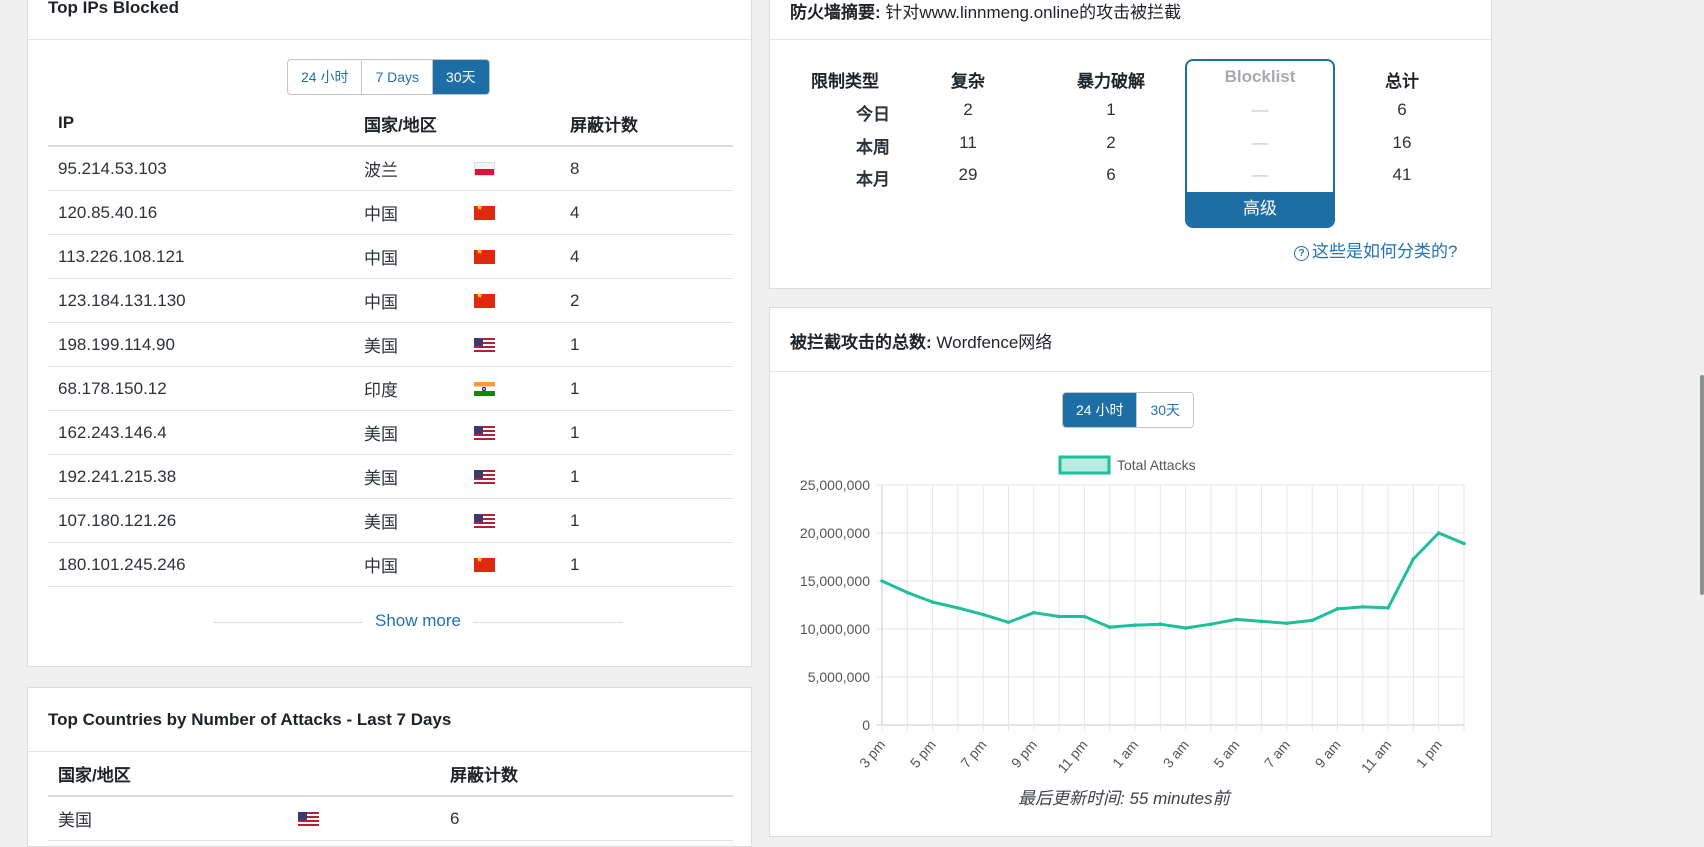  Describe the element at coordinates (201, 432) in the screenshot. I see `ip-address: 162.243.146.4` at that location.